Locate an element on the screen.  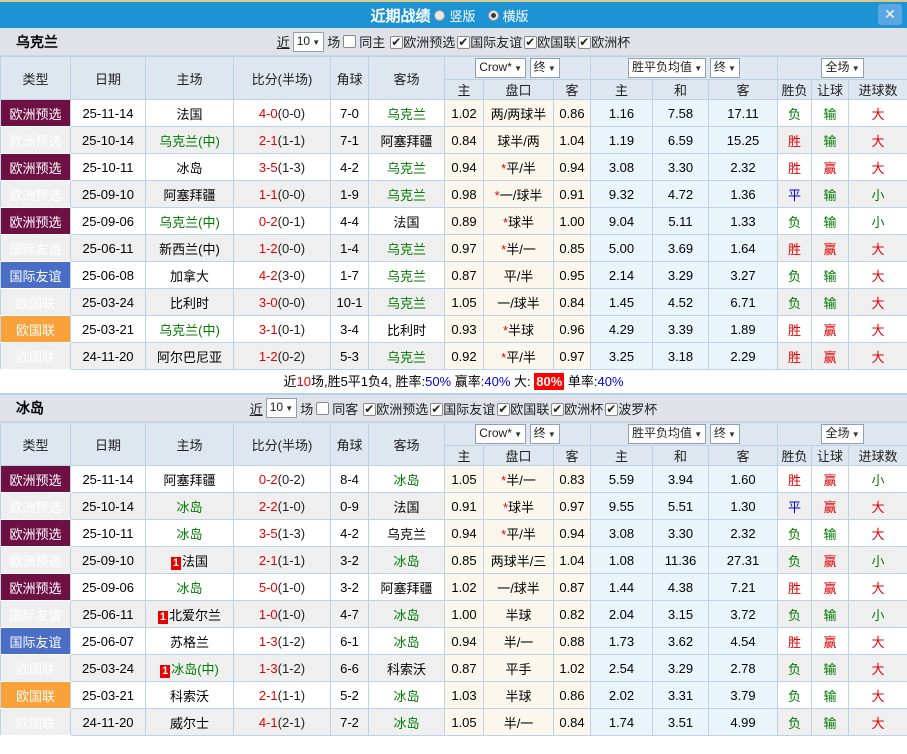
away-team-cell: 法国 is located at coordinates (406, 221).